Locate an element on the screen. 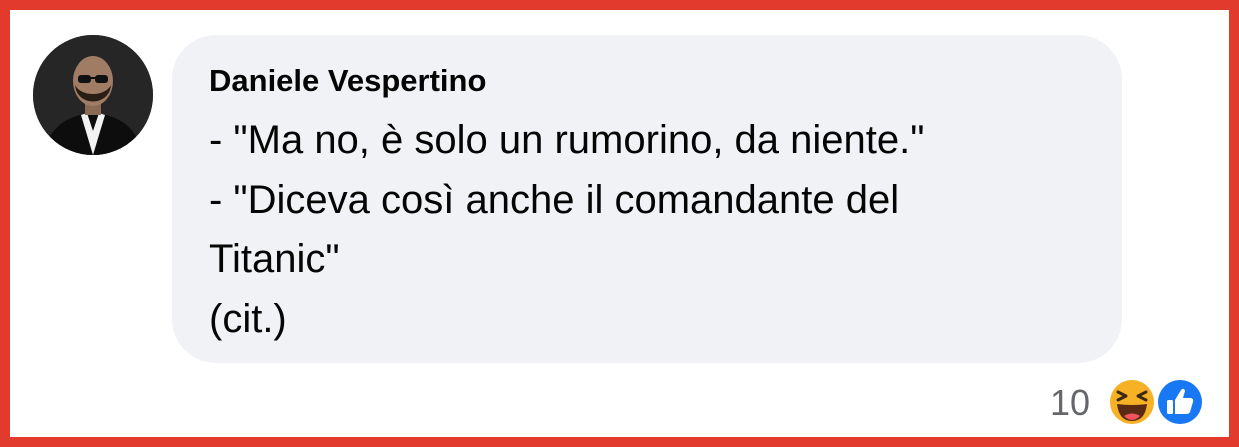 This screenshot has width=1239, height=447. avatar is located at coordinates (93, 95).